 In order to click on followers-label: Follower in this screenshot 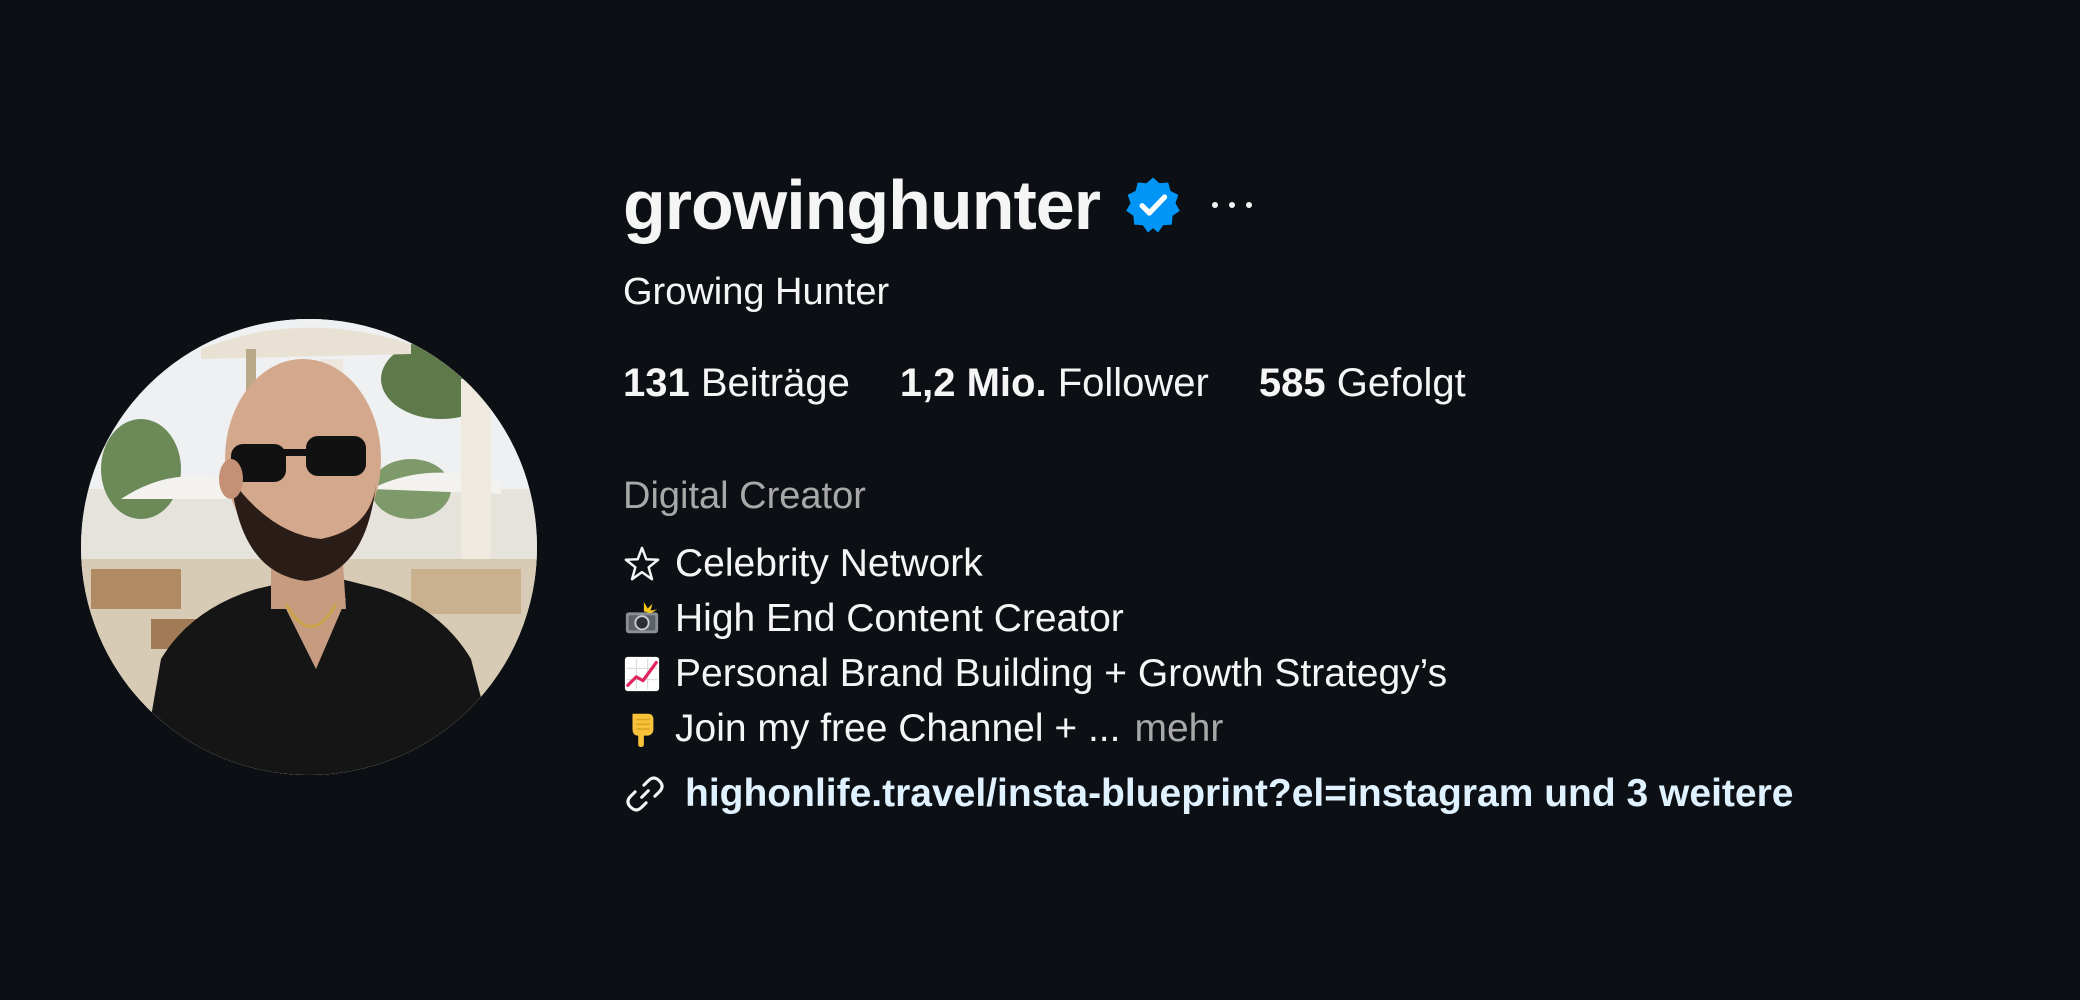, I will do `click(1133, 383)`.